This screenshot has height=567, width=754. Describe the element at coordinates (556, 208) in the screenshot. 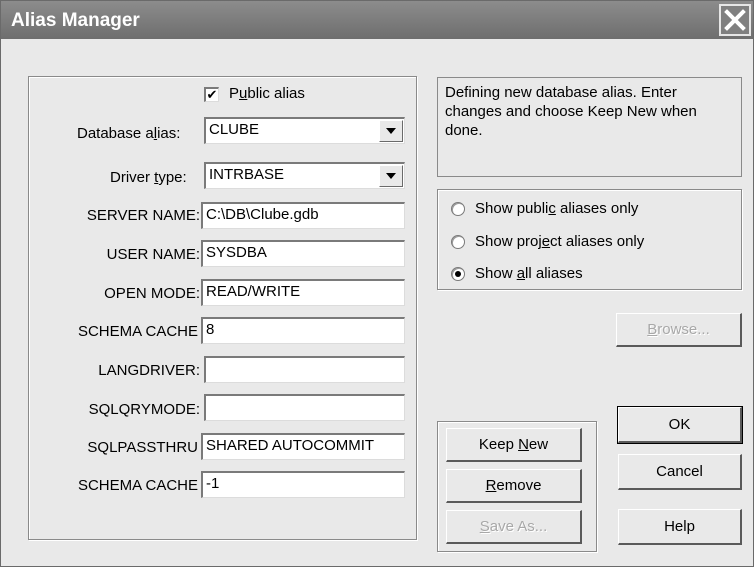

I see `show-public-label: Show public aliases only` at that location.